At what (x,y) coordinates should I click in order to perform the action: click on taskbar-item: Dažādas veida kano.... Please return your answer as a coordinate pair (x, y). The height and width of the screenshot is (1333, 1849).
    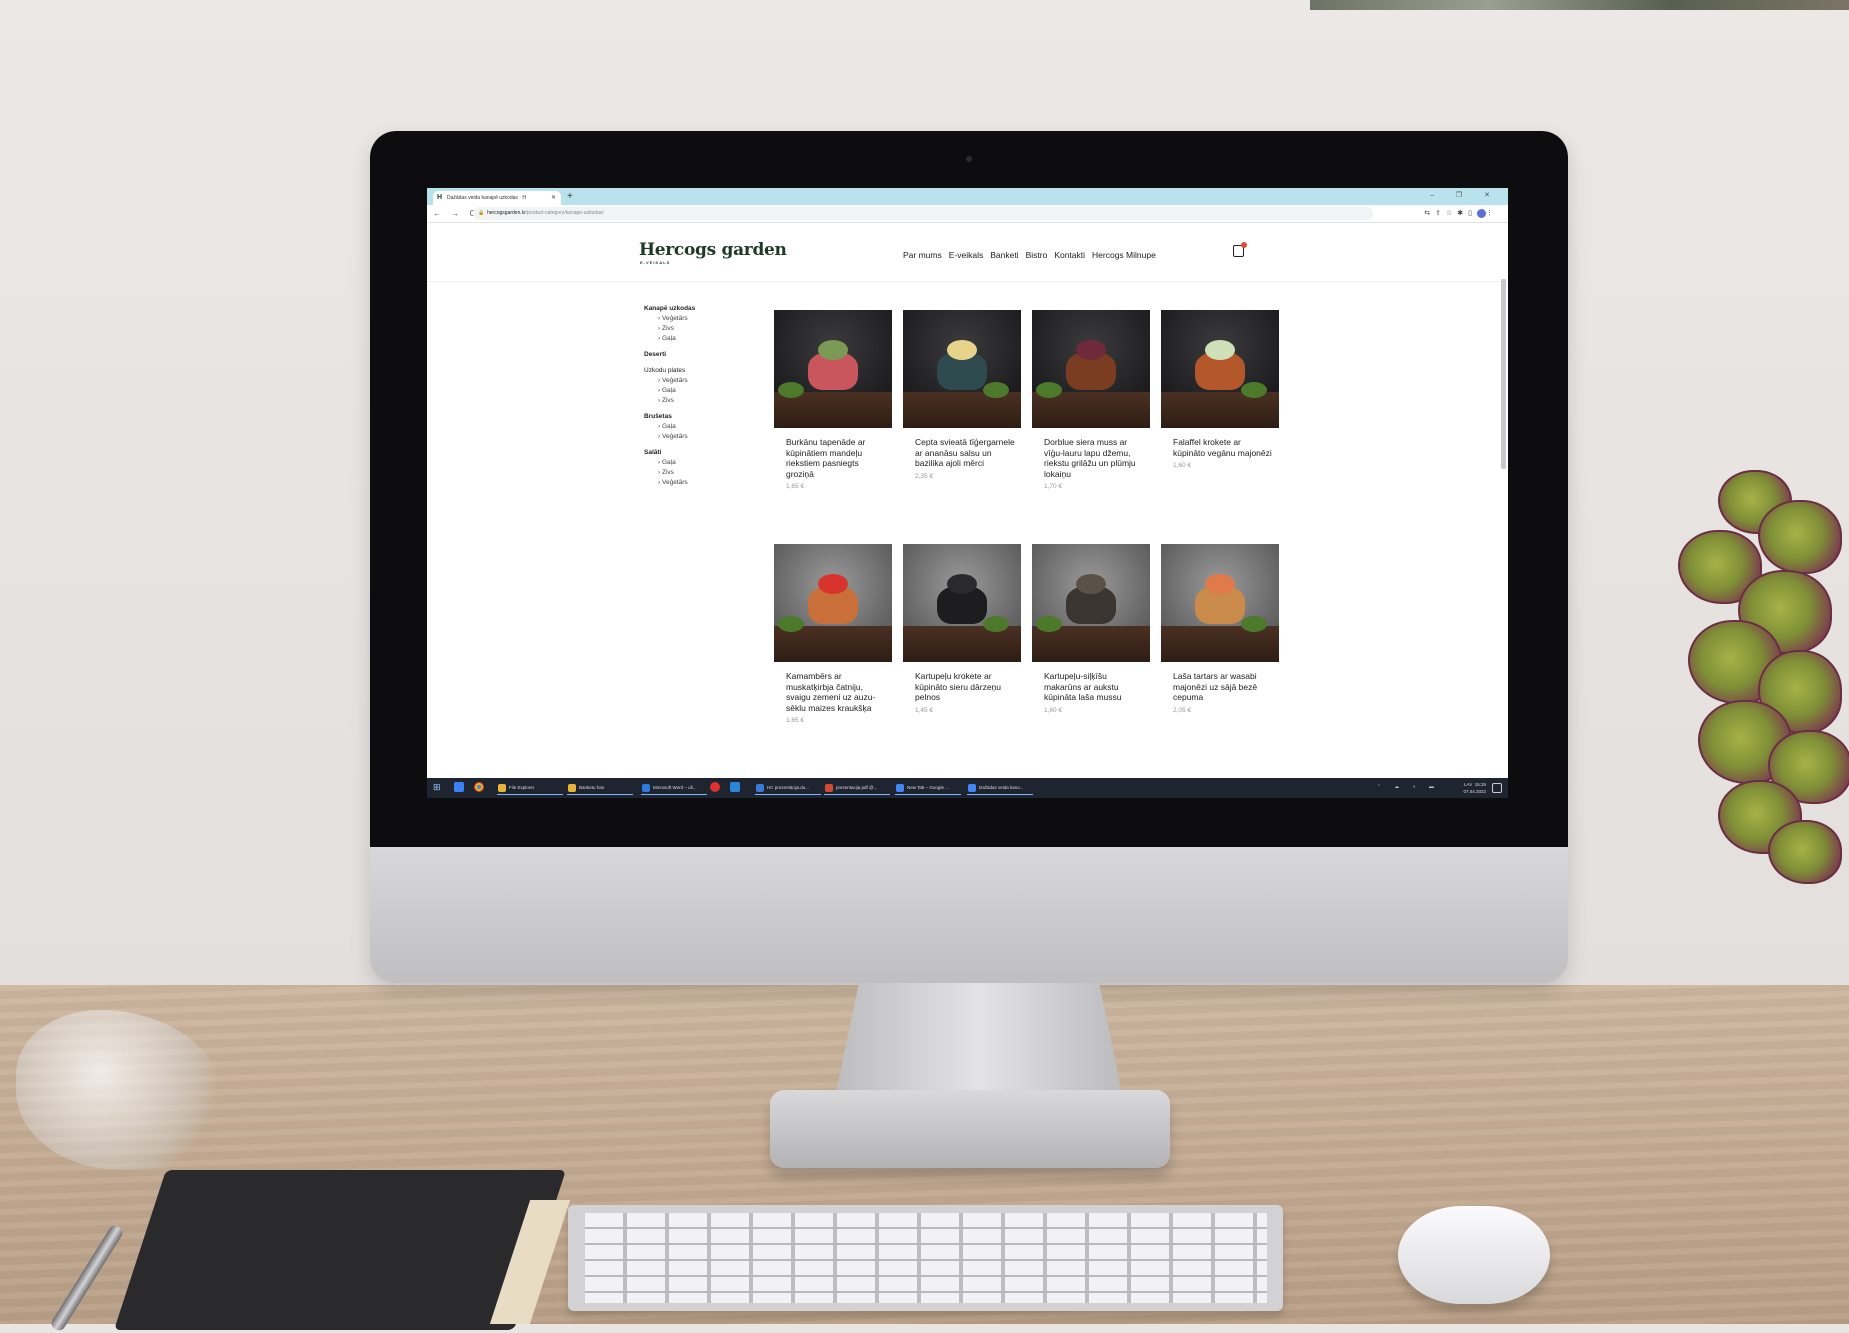
    Looking at the image, I should click on (1000, 788).